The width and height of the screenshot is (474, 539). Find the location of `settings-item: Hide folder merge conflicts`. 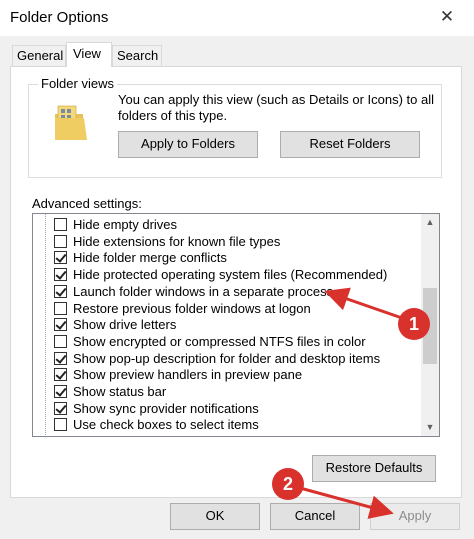

settings-item: Hide folder merge conflicts is located at coordinates (227, 257).